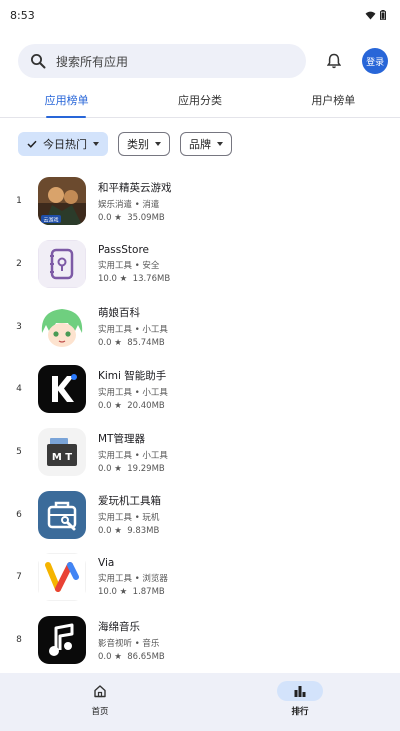 The width and height of the screenshot is (400, 731). Describe the element at coordinates (143, 531) in the screenshot. I see `app-size: 9.83MB` at that location.